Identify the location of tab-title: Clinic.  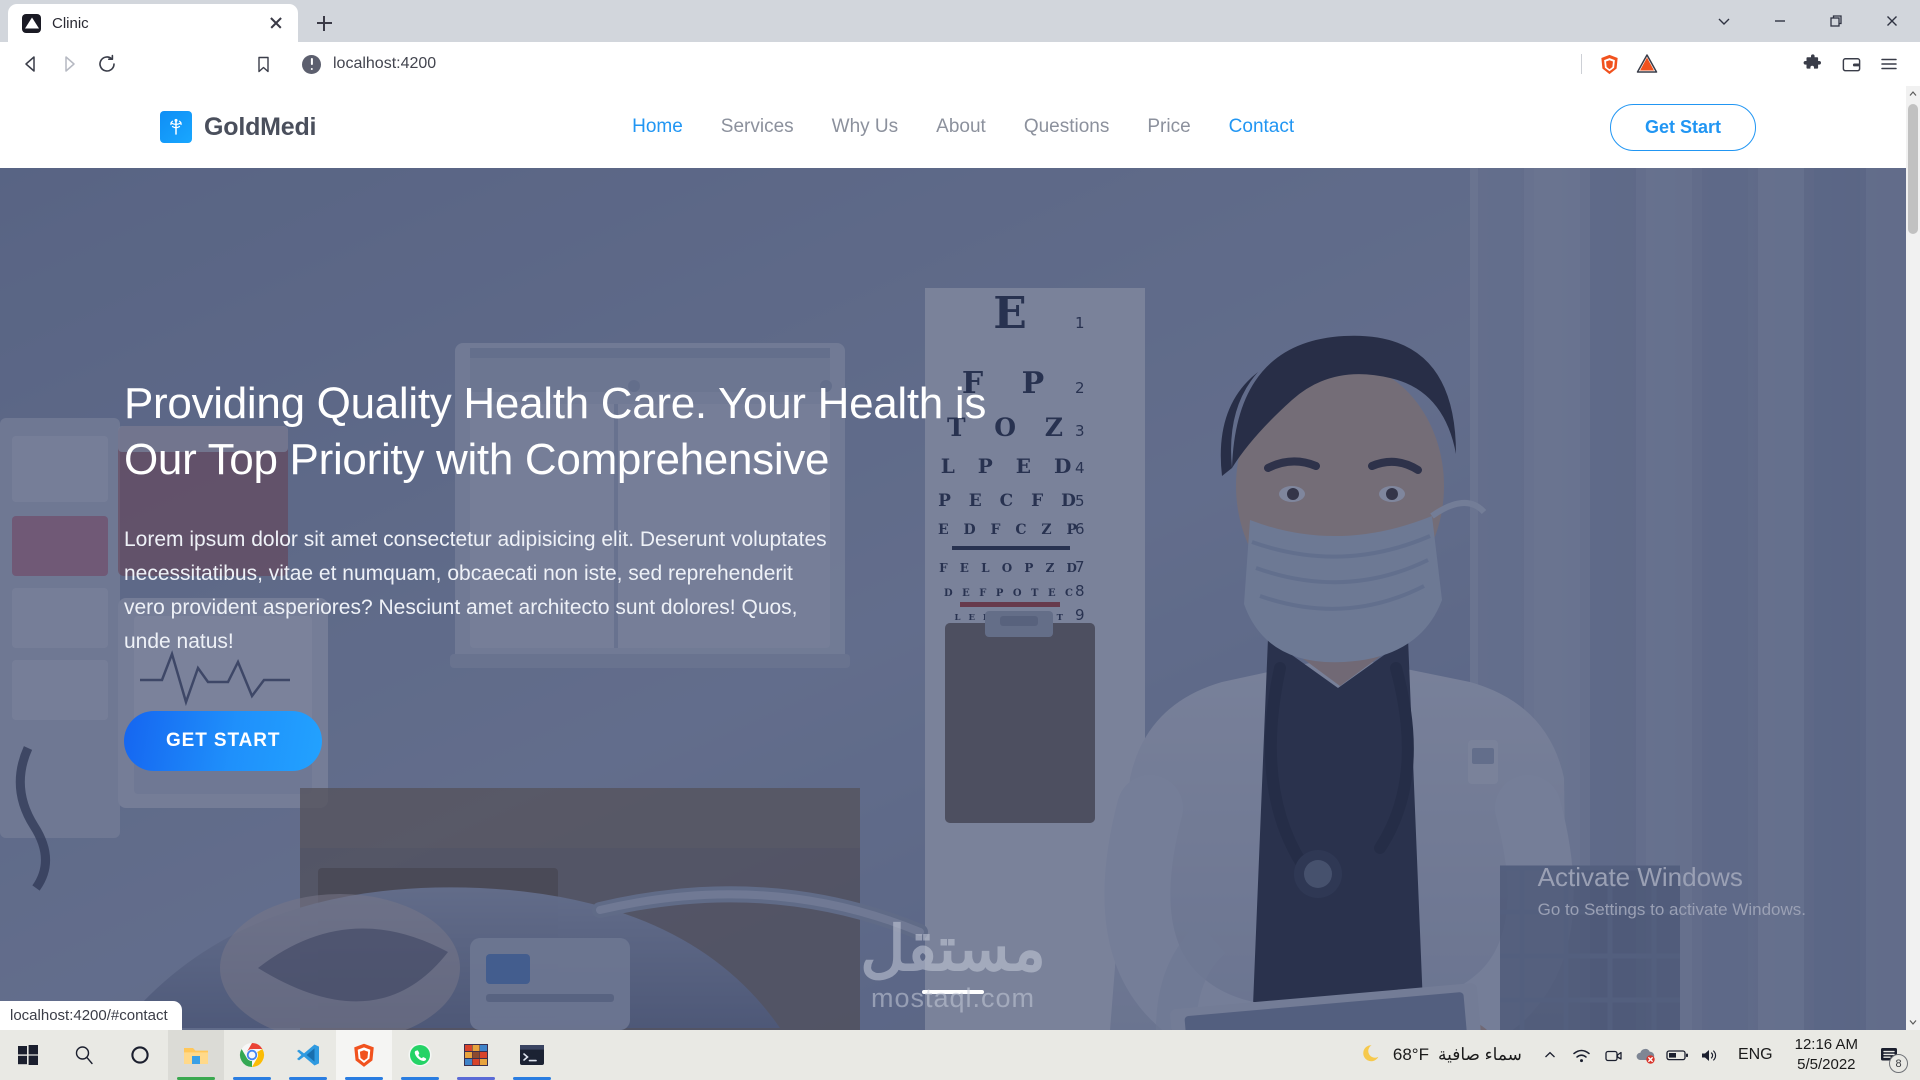
(70, 23).